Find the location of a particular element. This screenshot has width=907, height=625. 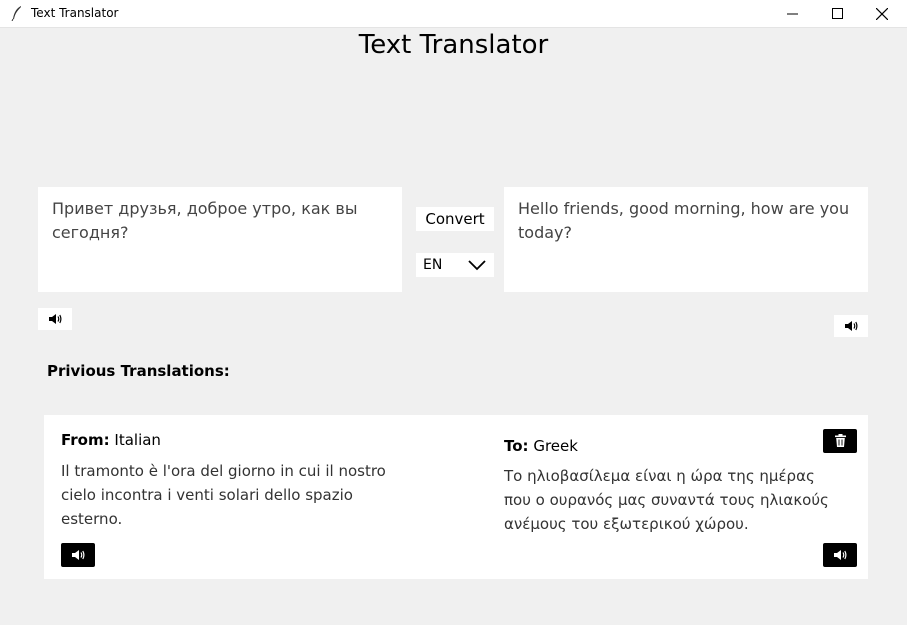

close-button is located at coordinates (882, 13).